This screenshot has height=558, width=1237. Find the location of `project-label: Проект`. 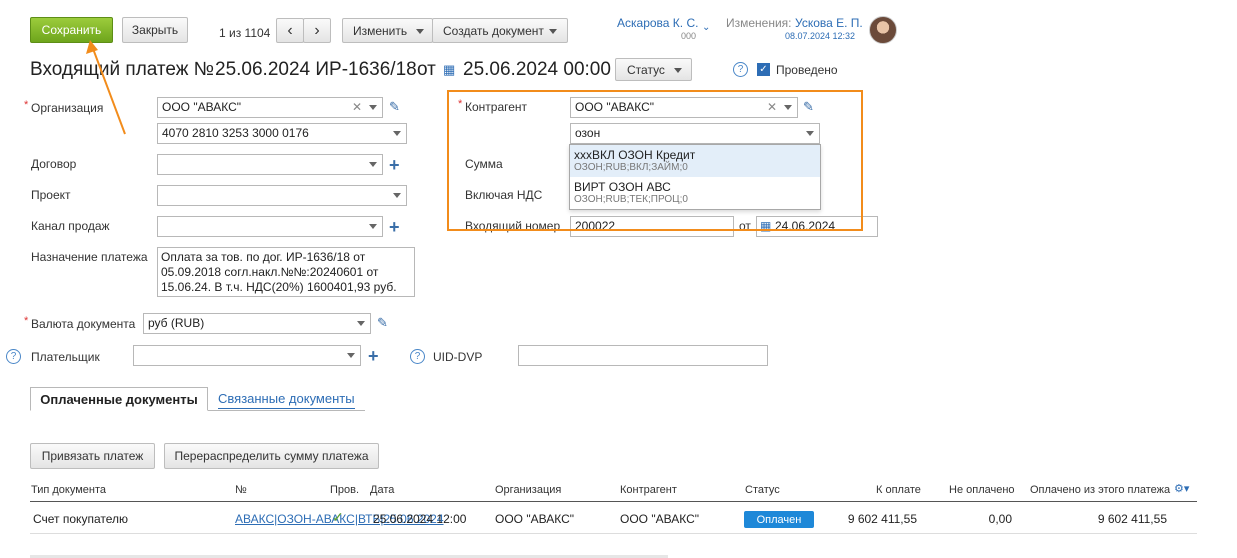

project-label: Проект is located at coordinates (51, 195).